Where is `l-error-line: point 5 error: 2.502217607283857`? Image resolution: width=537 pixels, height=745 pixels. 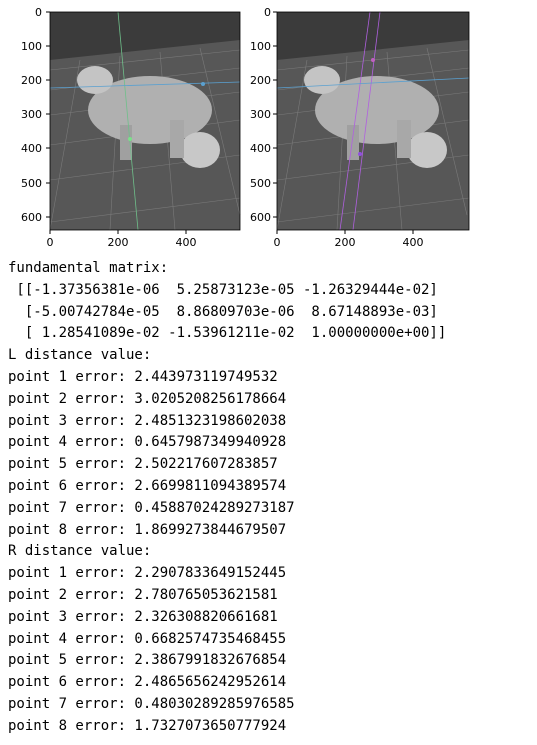 l-error-line: point 5 error: 2.502217607283857 is located at coordinates (143, 464).